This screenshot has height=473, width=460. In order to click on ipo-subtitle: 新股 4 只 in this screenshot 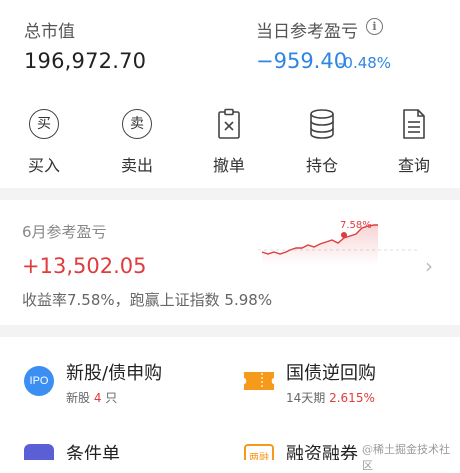, I will do `click(92, 398)`.